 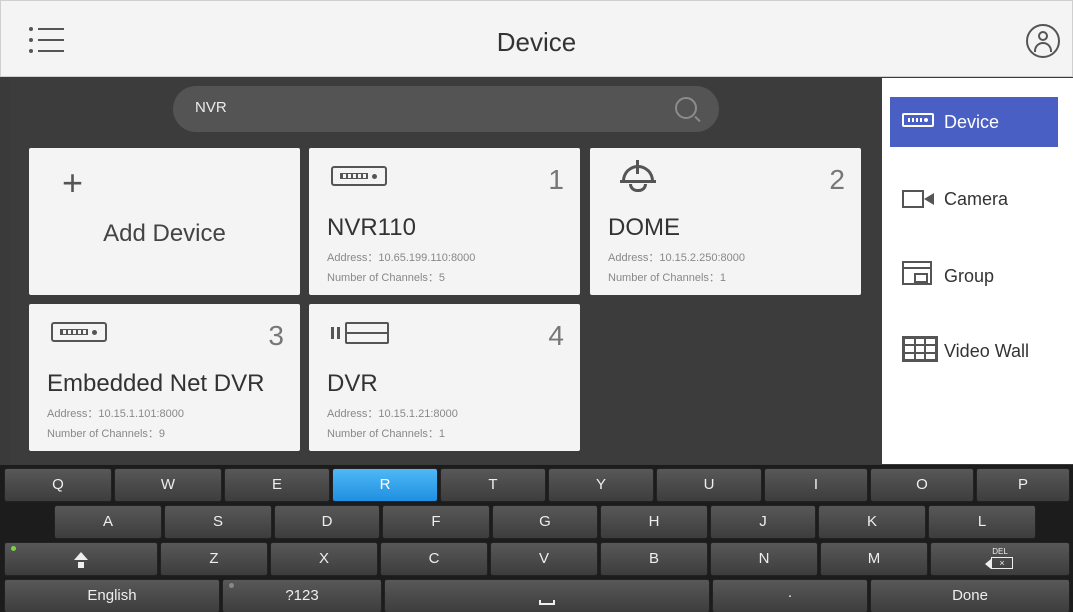 I want to click on sidebar-item-label: Device, so click(x=972, y=122).